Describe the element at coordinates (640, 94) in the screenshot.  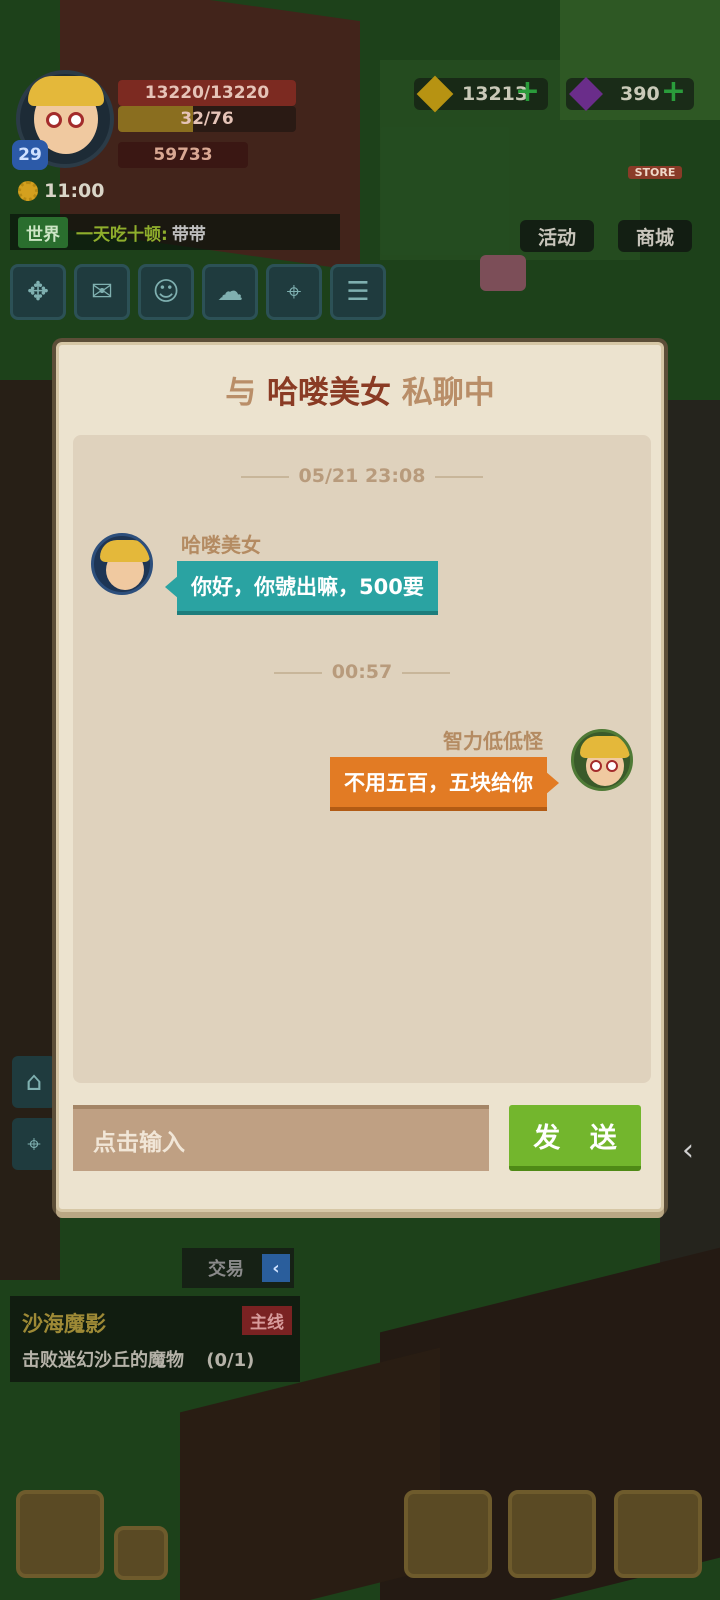
I see `gem-value: 390` at that location.